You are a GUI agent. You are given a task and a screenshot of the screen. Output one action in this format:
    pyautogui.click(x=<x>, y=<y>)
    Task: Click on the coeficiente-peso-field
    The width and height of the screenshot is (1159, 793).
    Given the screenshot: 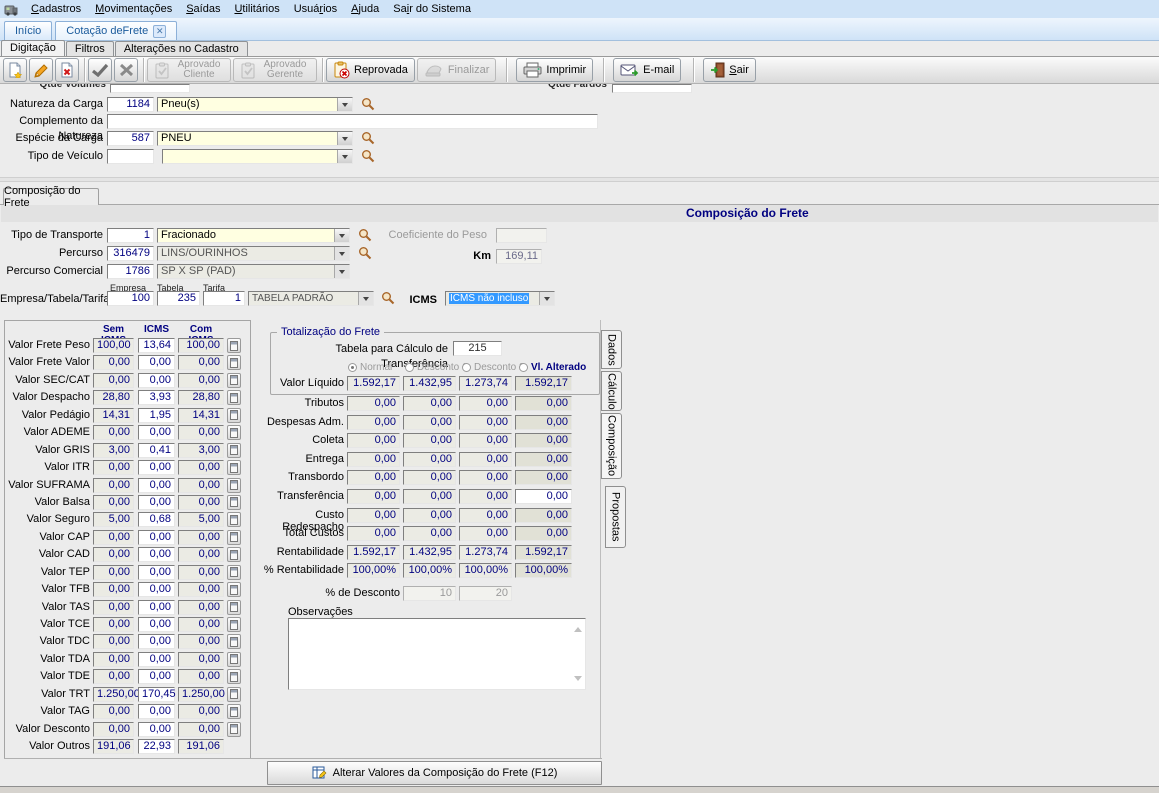 What is the action you would take?
    pyautogui.click(x=521, y=235)
    